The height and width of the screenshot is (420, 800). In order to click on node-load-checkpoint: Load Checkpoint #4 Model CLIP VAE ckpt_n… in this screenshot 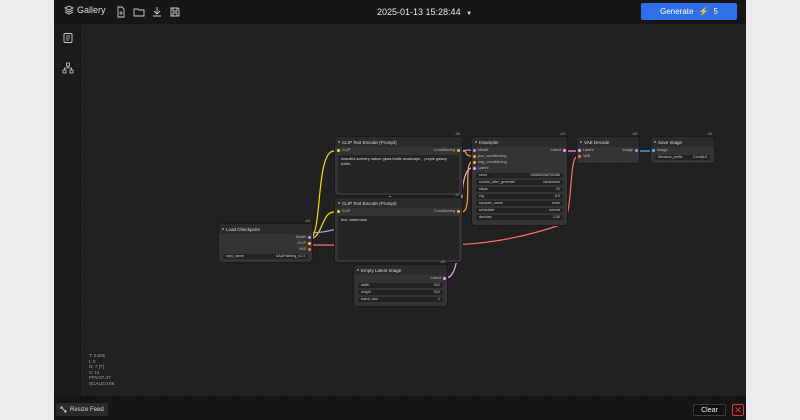, I will do `click(265, 240)`.